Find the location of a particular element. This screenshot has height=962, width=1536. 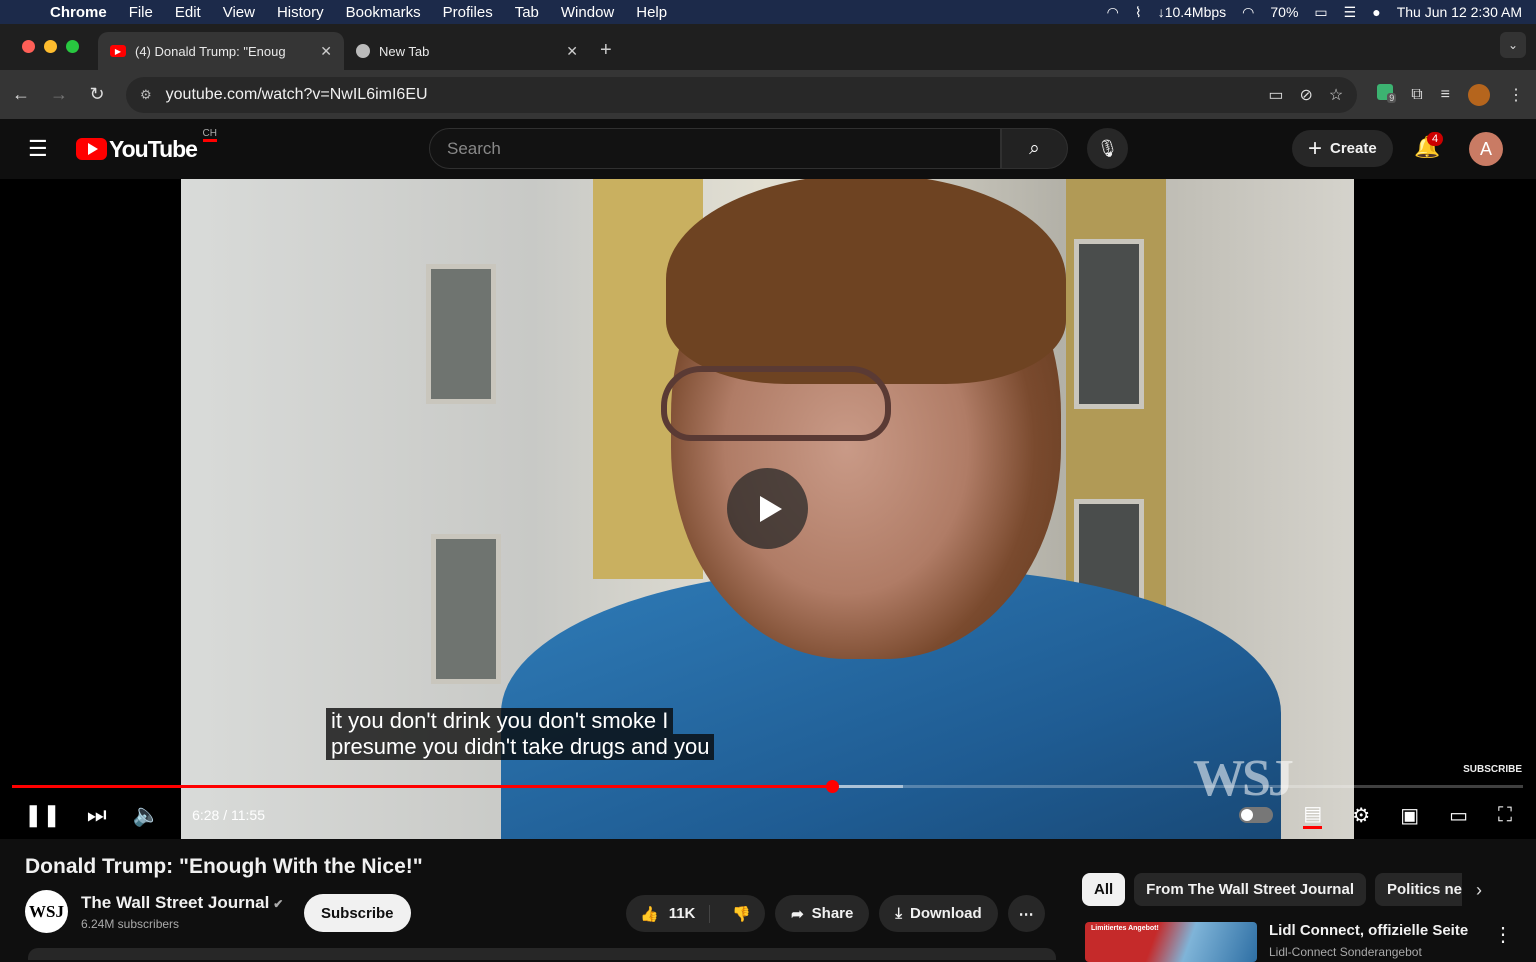

create-button: + Create is located at coordinates (1342, 148).